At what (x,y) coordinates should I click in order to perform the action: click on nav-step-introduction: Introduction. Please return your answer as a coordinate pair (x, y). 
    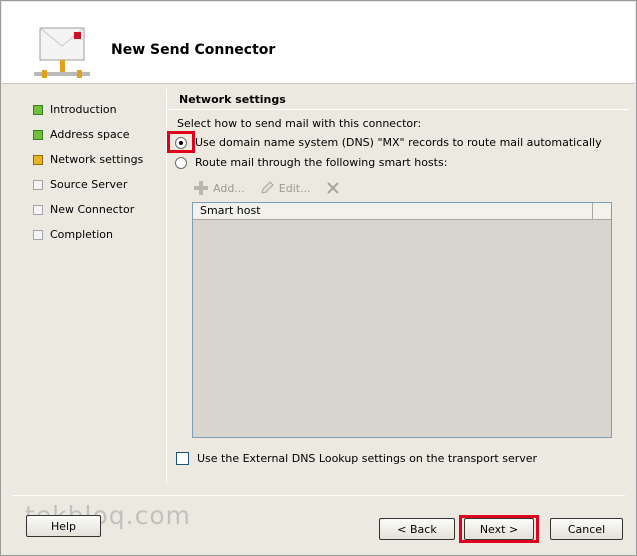
    Looking at the image, I should click on (96, 109).